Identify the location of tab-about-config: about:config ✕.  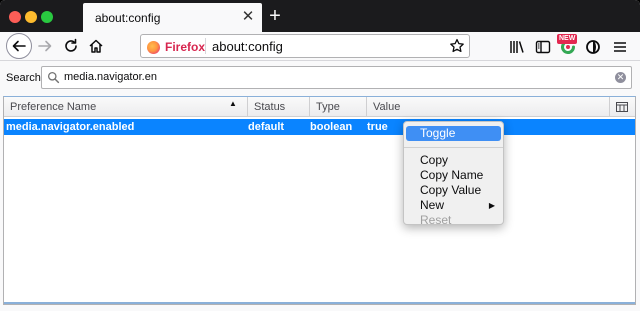
(172, 17).